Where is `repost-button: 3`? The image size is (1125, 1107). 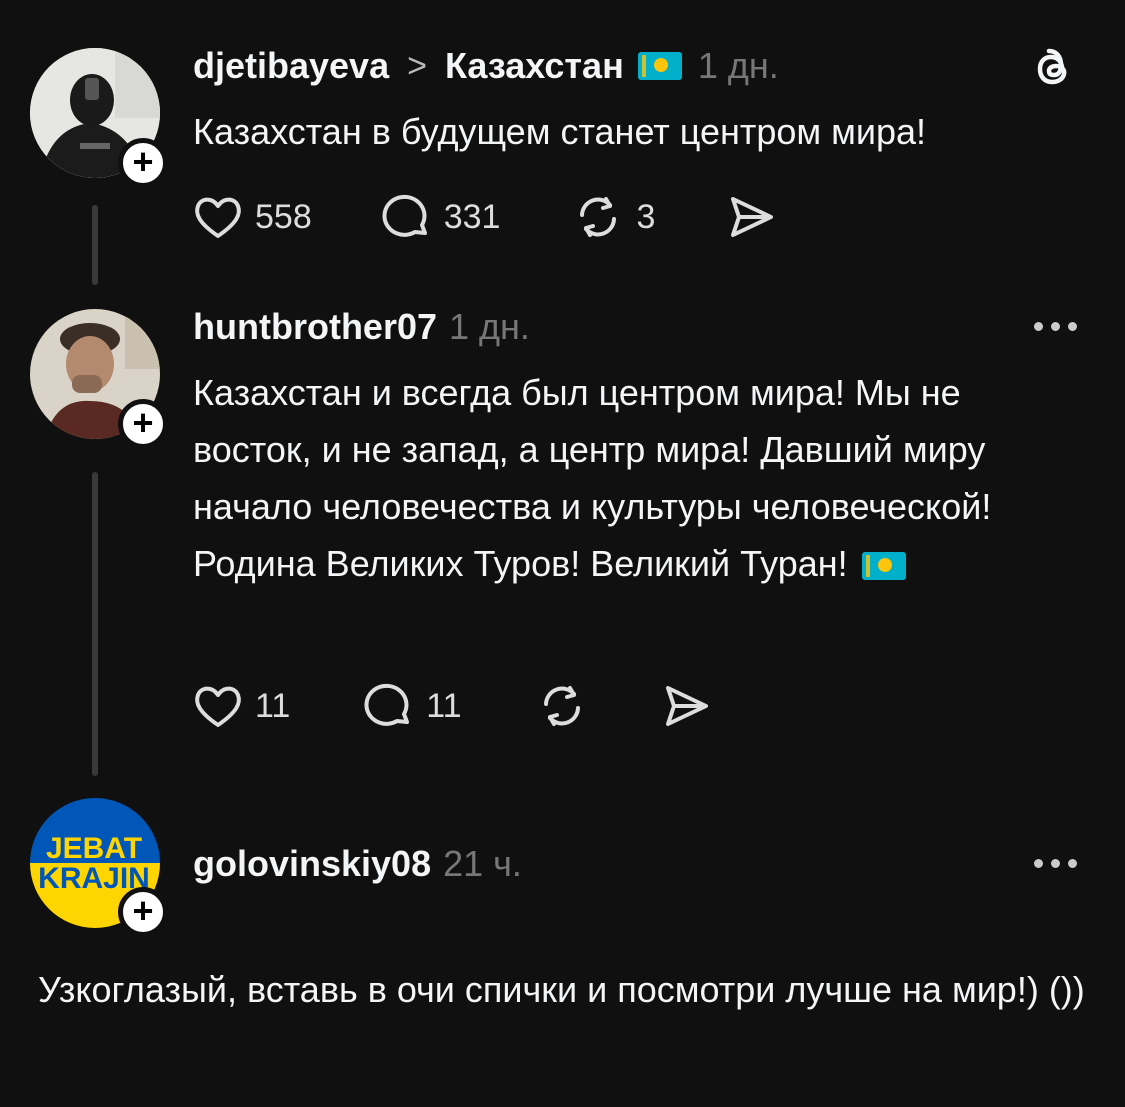 repost-button: 3 is located at coordinates (613, 217).